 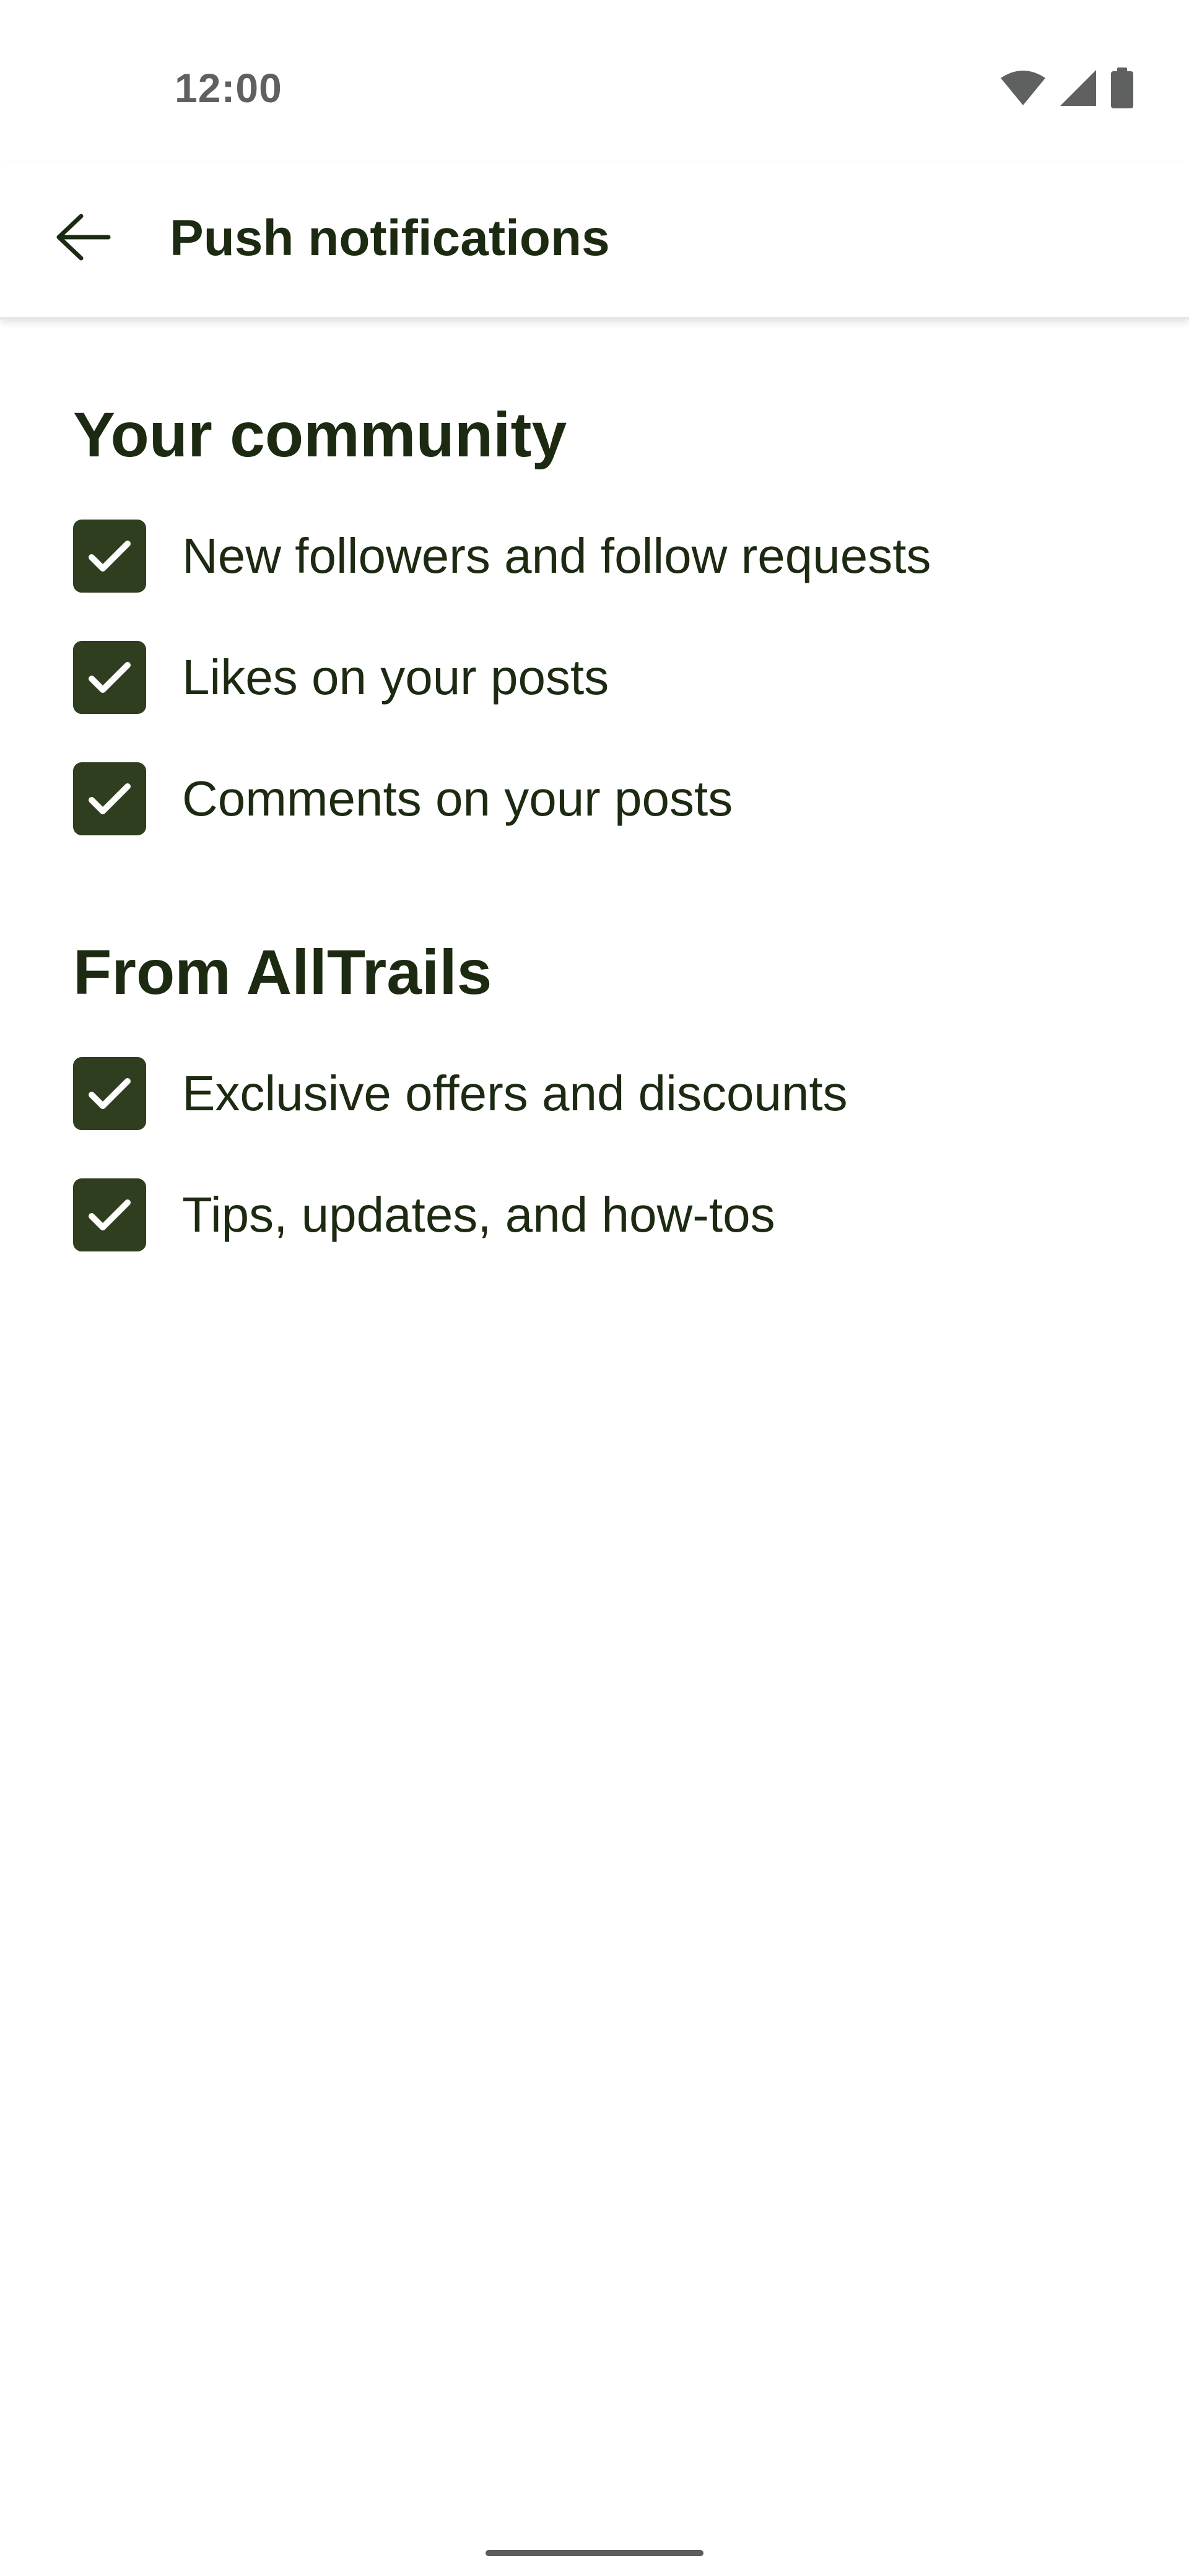 What do you see at coordinates (395, 677) in the screenshot?
I see `checkbox-label: Likes on your posts` at bounding box center [395, 677].